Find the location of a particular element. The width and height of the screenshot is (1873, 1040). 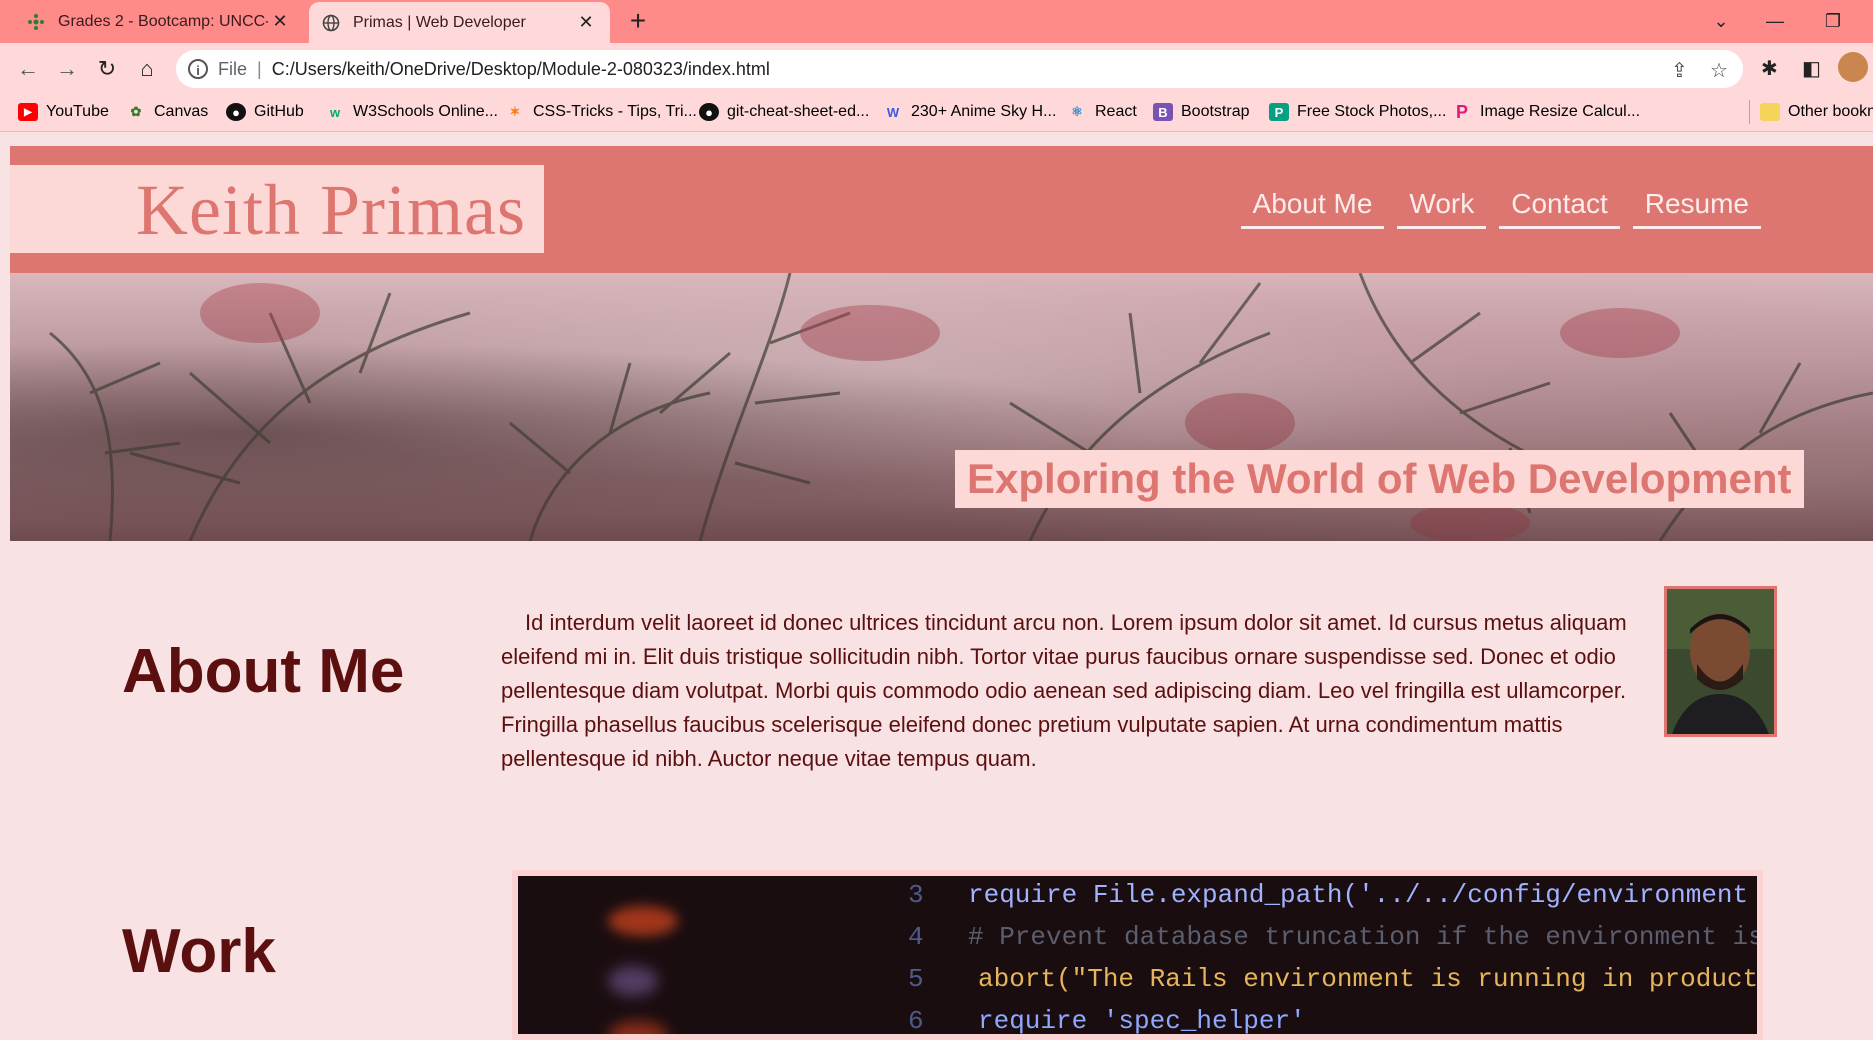

tab-primas: Primas | Web Developer ✕ is located at coordinates (459, 22).